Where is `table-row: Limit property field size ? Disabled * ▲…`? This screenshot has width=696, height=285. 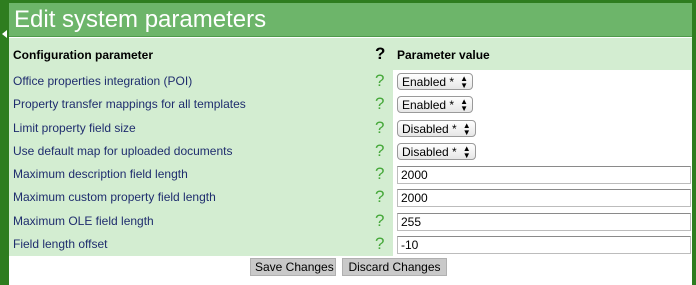
table-row: Limit property field size ? Disabled * ▲… is located at coordinates (350, 128).